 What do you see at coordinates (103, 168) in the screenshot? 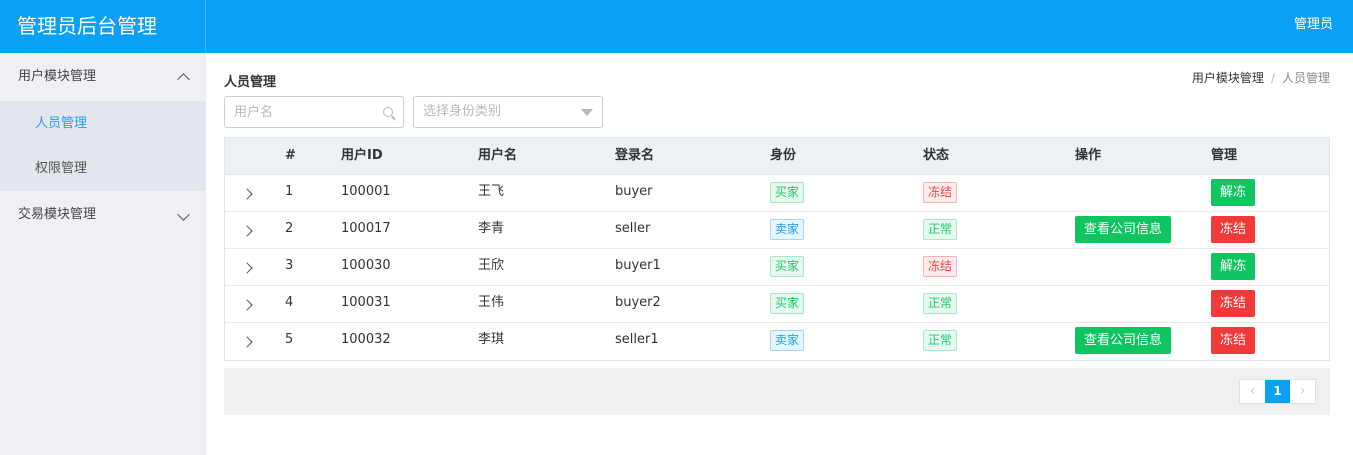
I see `sidebar-item-permissions: 权限管理` at bounding box center [103, 168].